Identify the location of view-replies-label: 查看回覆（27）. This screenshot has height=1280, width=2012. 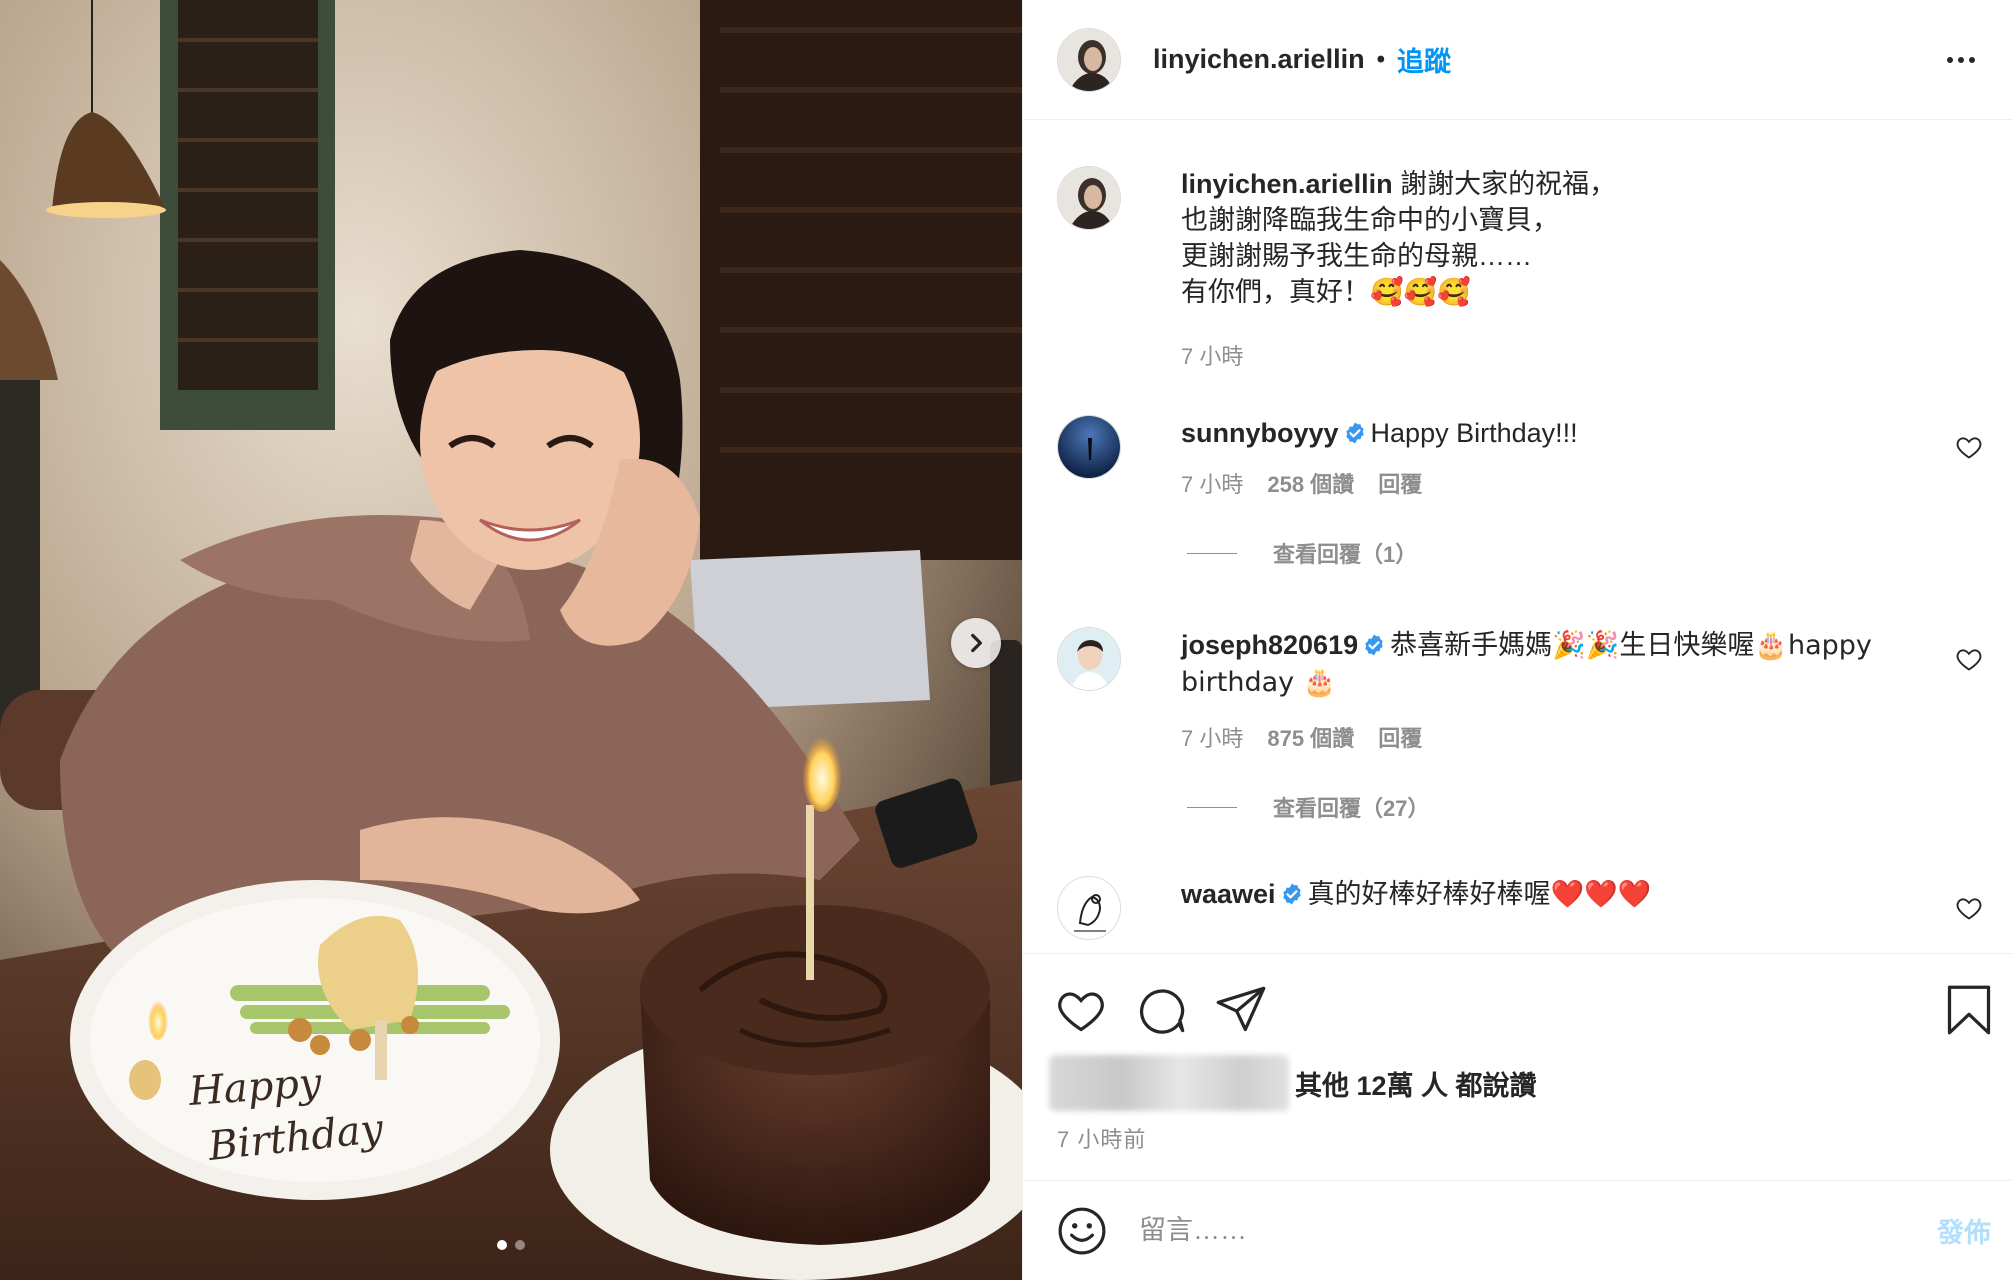
(1351, 808).